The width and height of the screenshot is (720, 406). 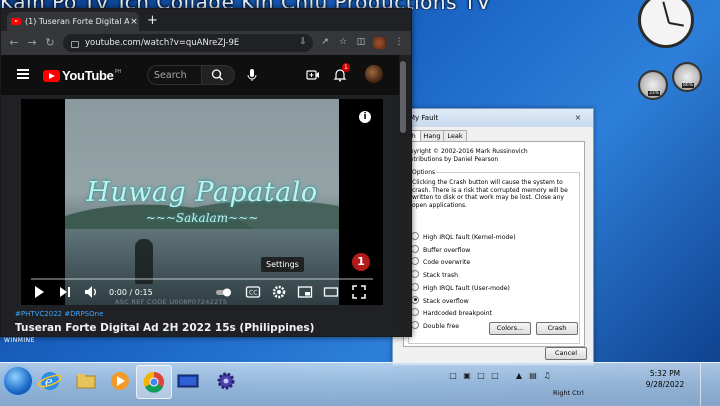 I want to click on crash-option-label: Buffer overflow, so click(x=447, y=250).